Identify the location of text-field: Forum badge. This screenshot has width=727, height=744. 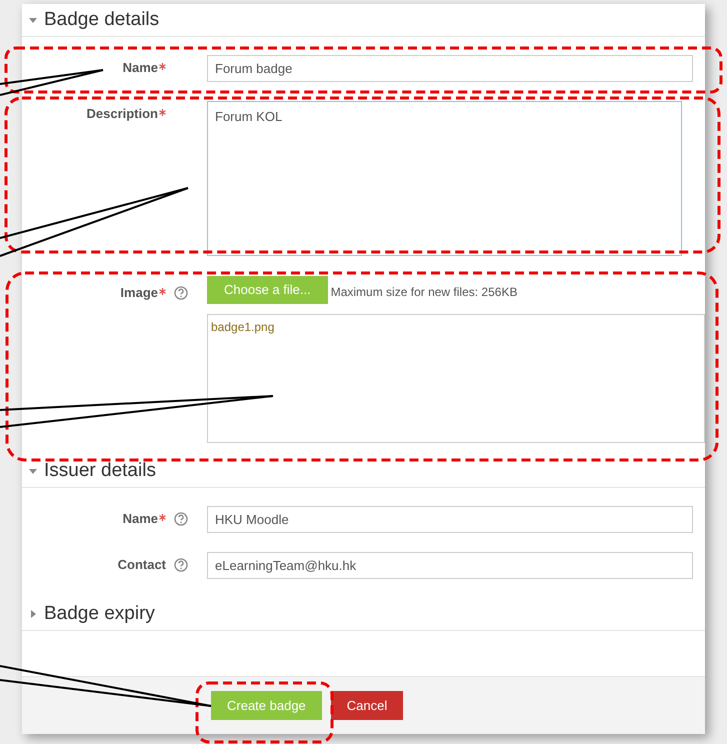
(450, 68).